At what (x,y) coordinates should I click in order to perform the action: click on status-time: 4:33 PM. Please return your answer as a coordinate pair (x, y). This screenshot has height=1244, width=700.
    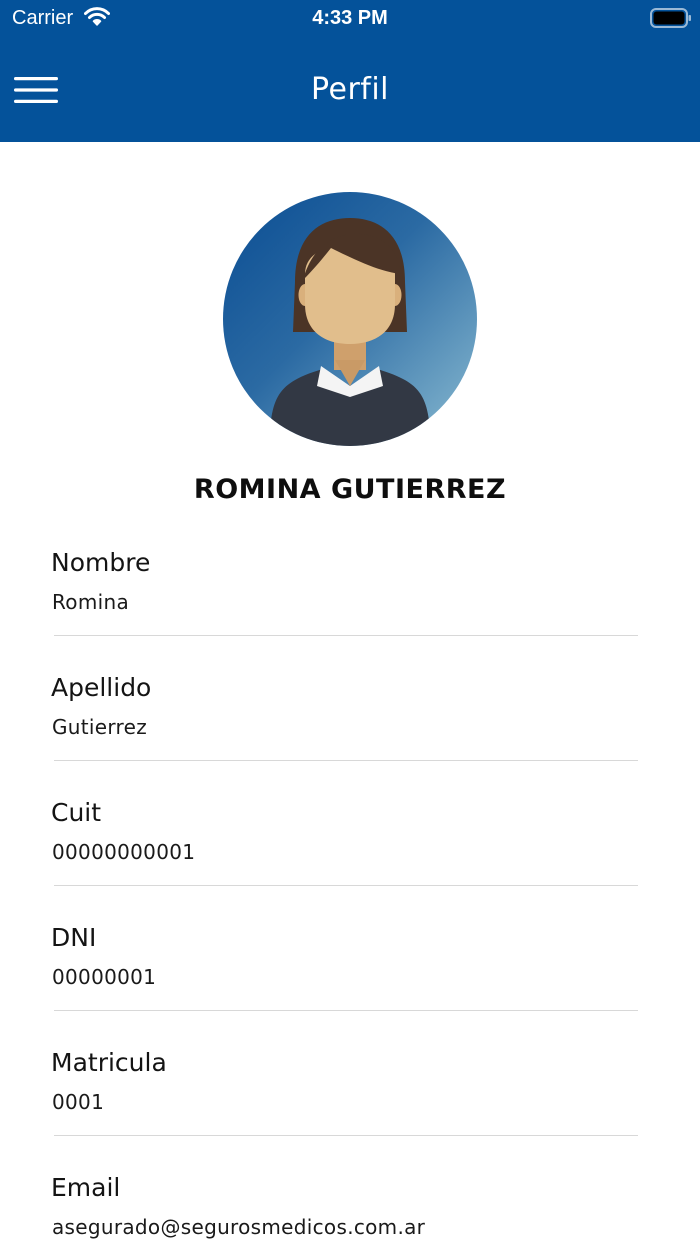
    Looking at the image, I should click on (350, 18).